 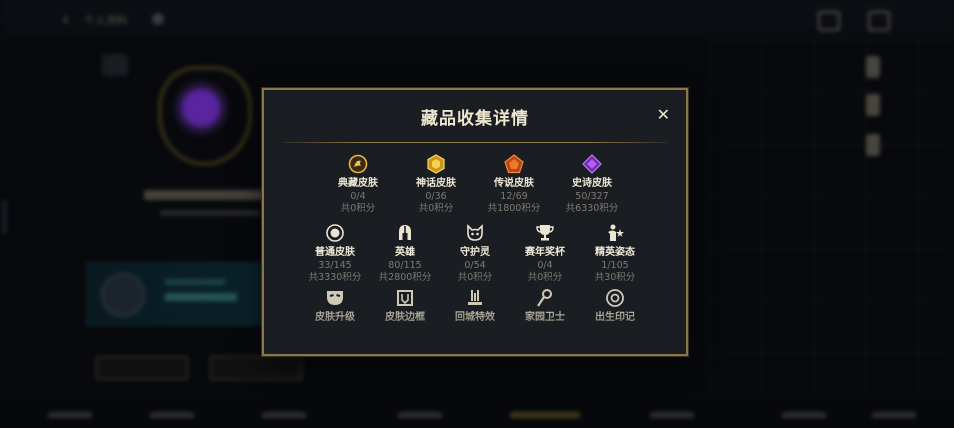 I want to click on category-name: 赛年奖杯, so click(x=545, y=252).